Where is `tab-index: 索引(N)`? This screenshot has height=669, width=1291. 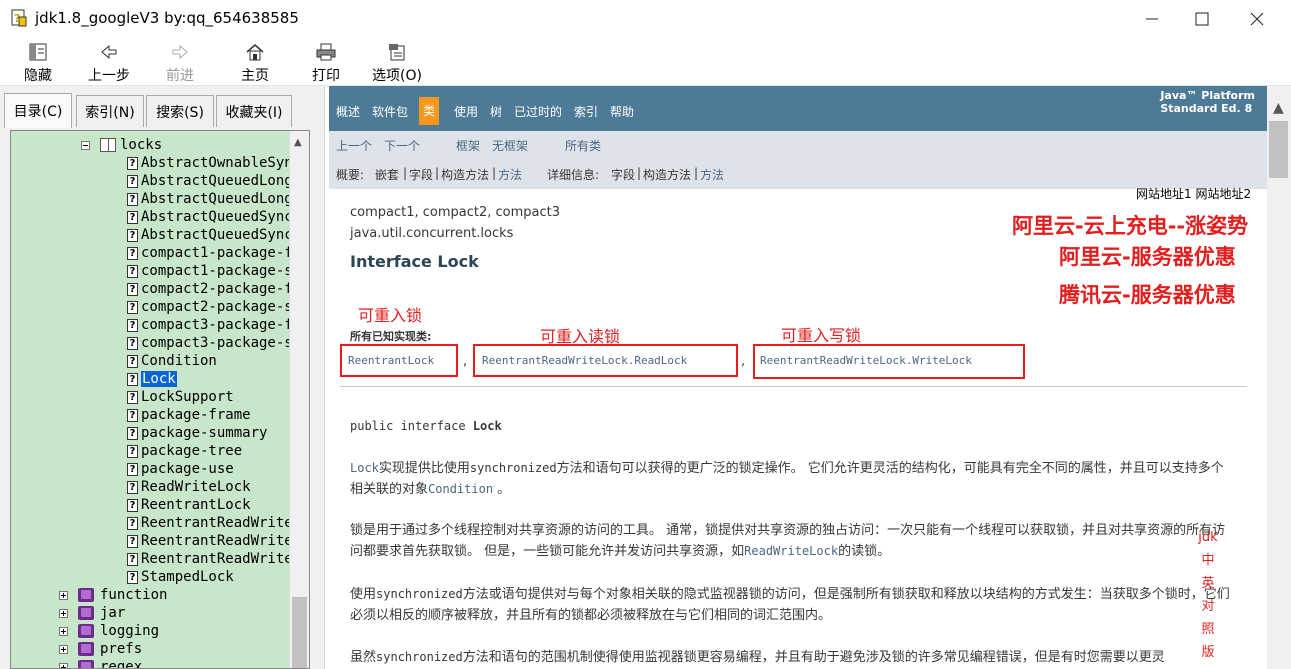 tab-index: 索引(N) is located at coordinates (110, 111).